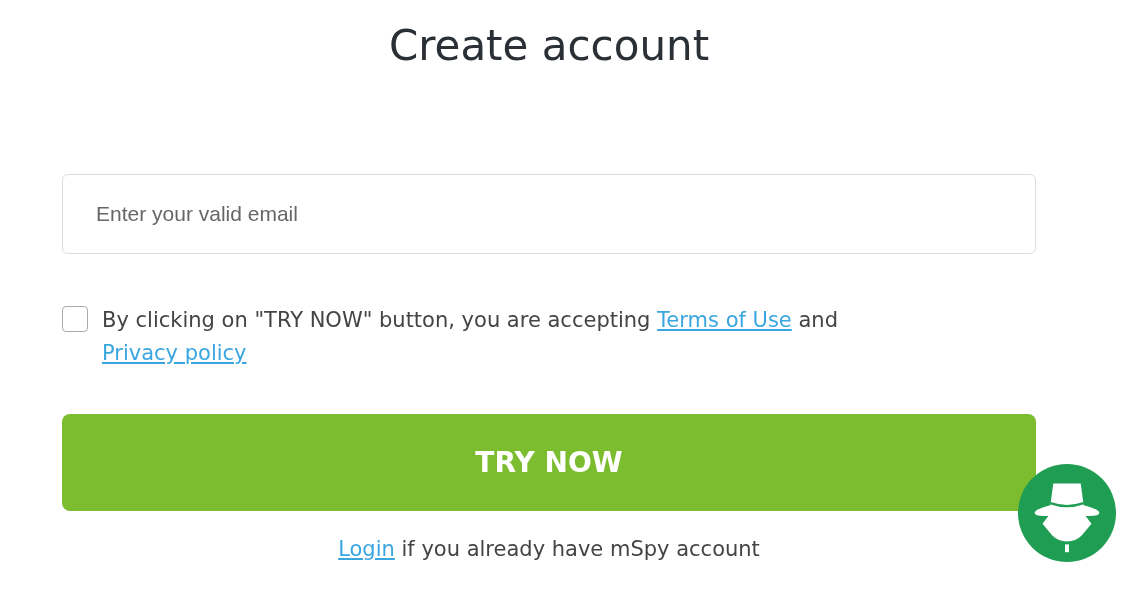  What do you see at coordinates (549, 214) in the screenshot?
I see `email-field: Enter your valid email` at bounding box center [549, 214].